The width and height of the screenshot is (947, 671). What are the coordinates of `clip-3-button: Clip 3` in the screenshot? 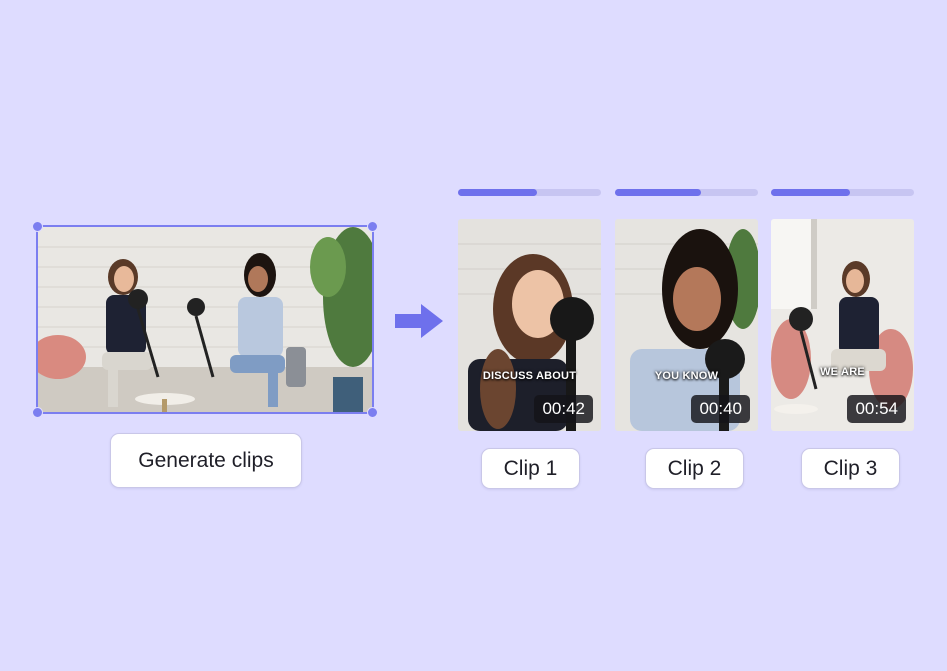 It's located at (850, 468).